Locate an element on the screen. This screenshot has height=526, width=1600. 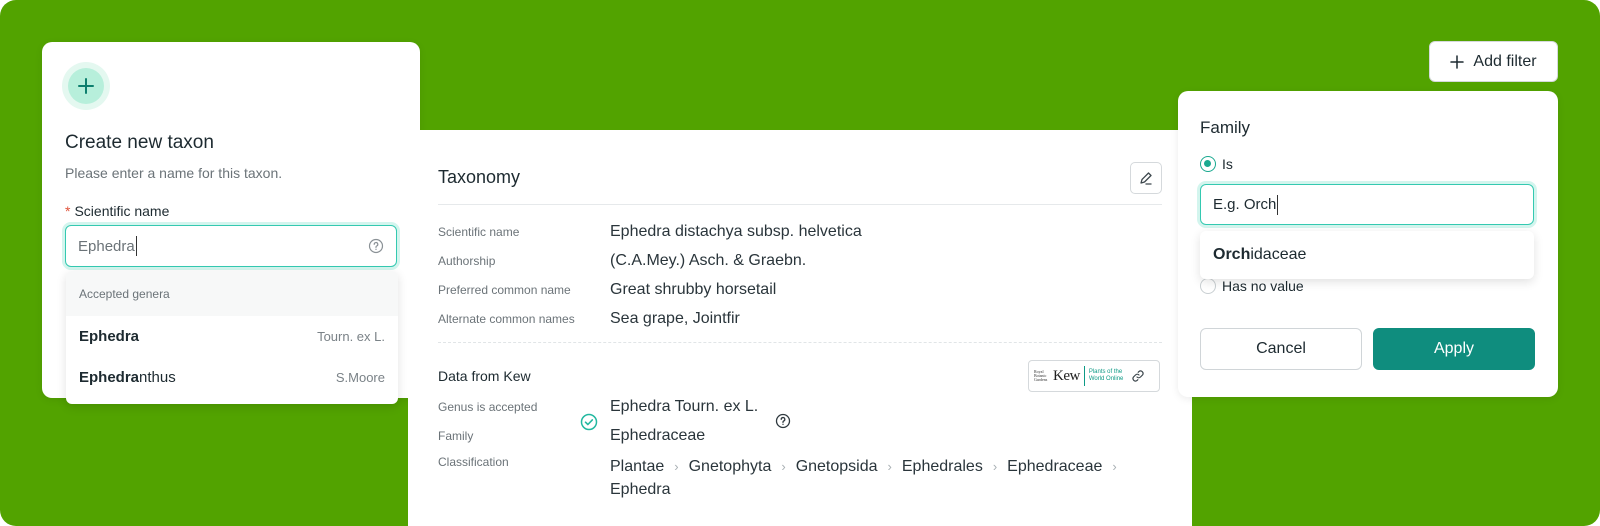
plus-icon-badge is located at coordinates (86, 86).